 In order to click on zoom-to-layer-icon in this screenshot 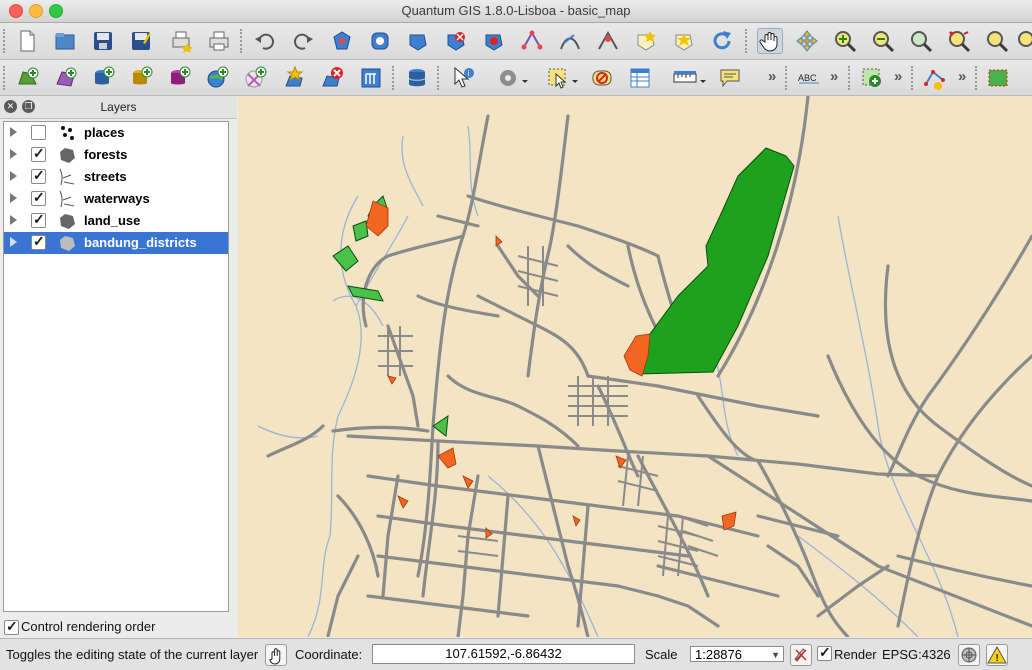, I will do `click(997, 41)`.